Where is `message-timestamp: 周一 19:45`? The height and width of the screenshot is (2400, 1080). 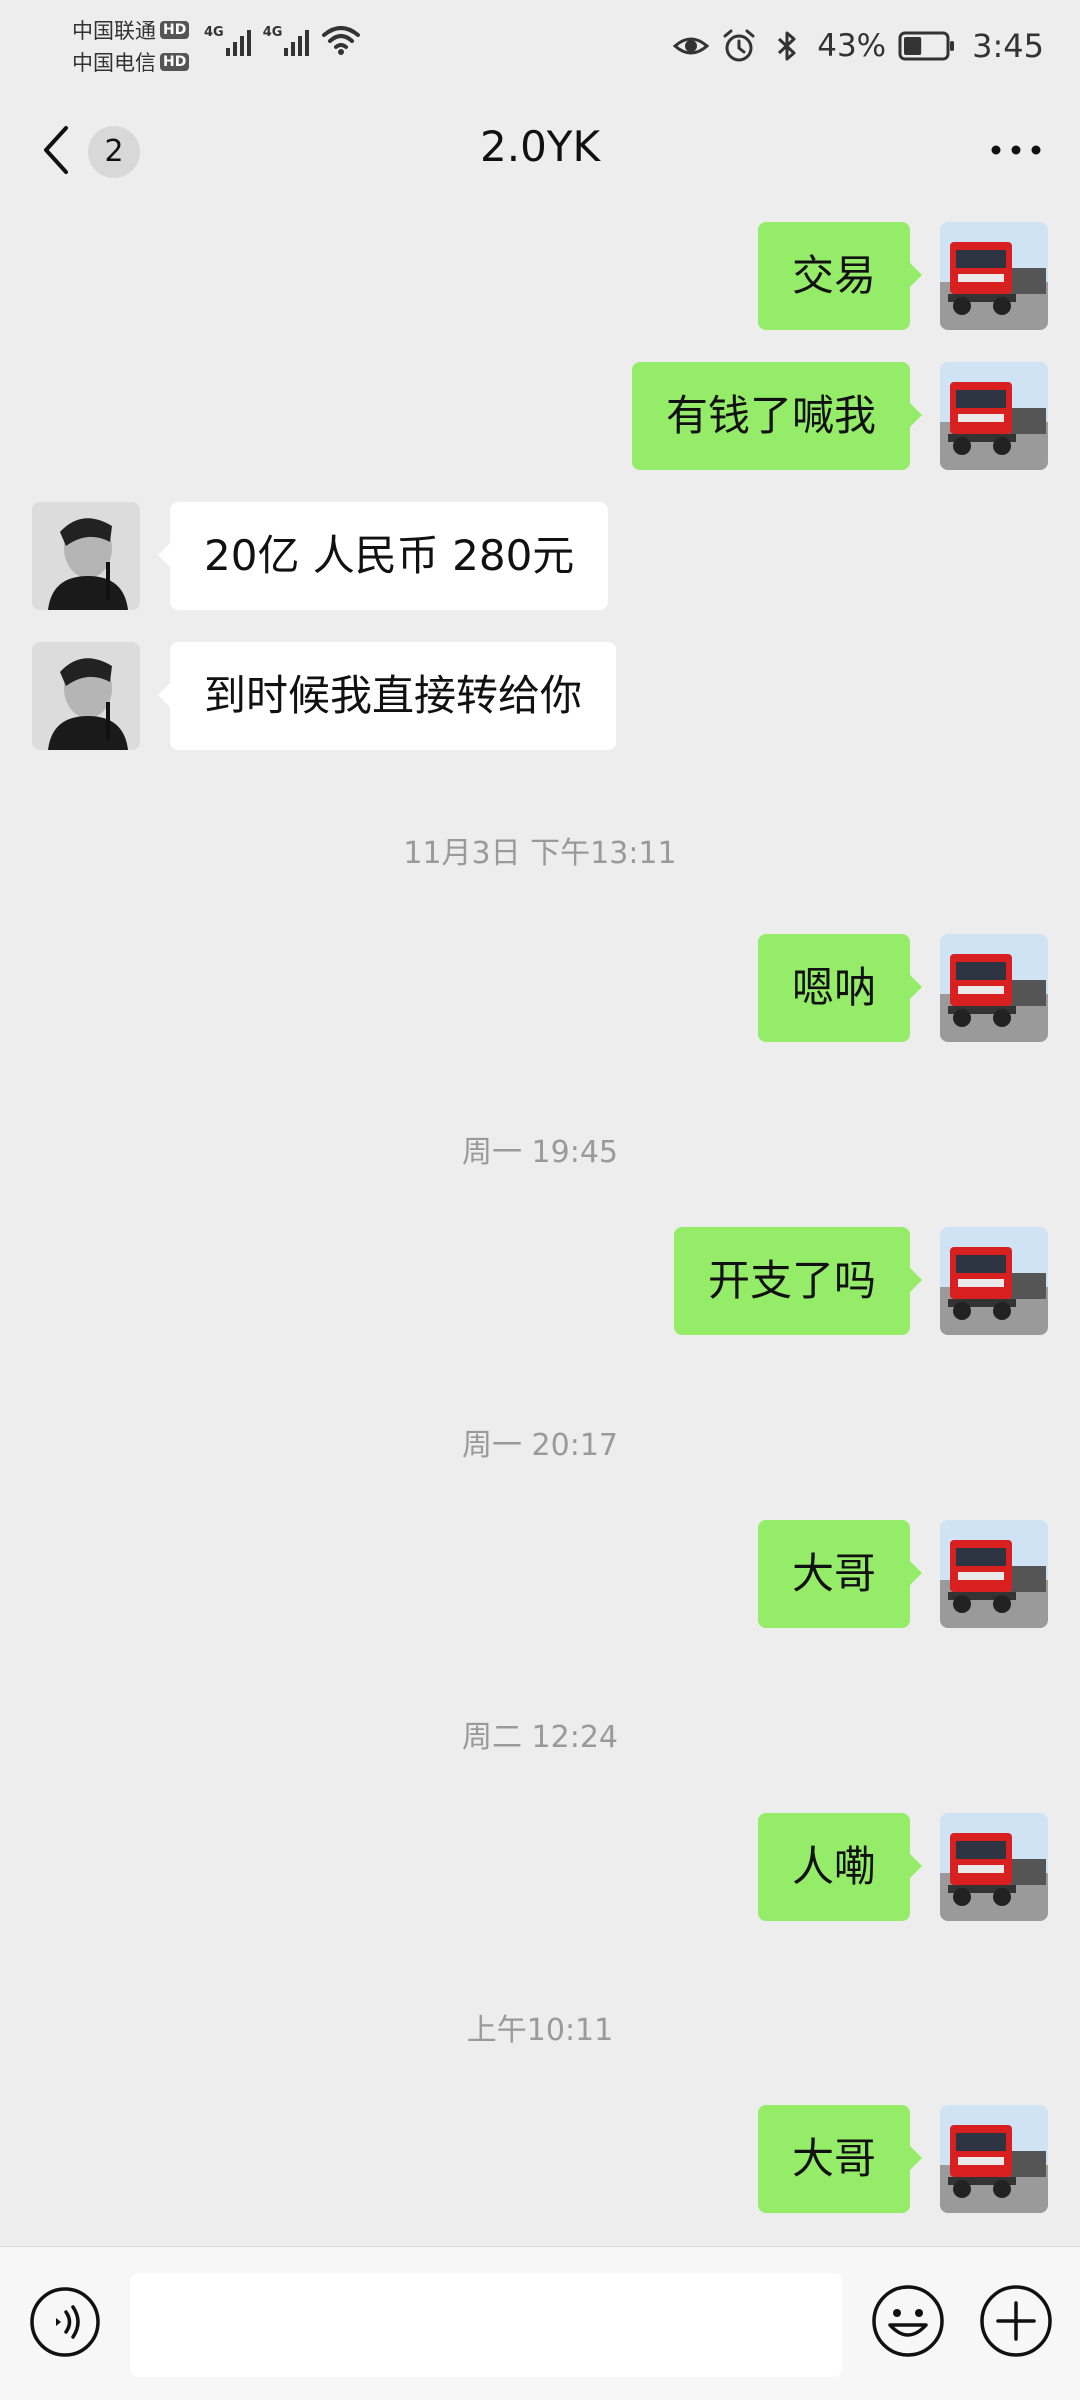
message-timestamp: 周一 19:45 is located at coordinates (540, 1152).